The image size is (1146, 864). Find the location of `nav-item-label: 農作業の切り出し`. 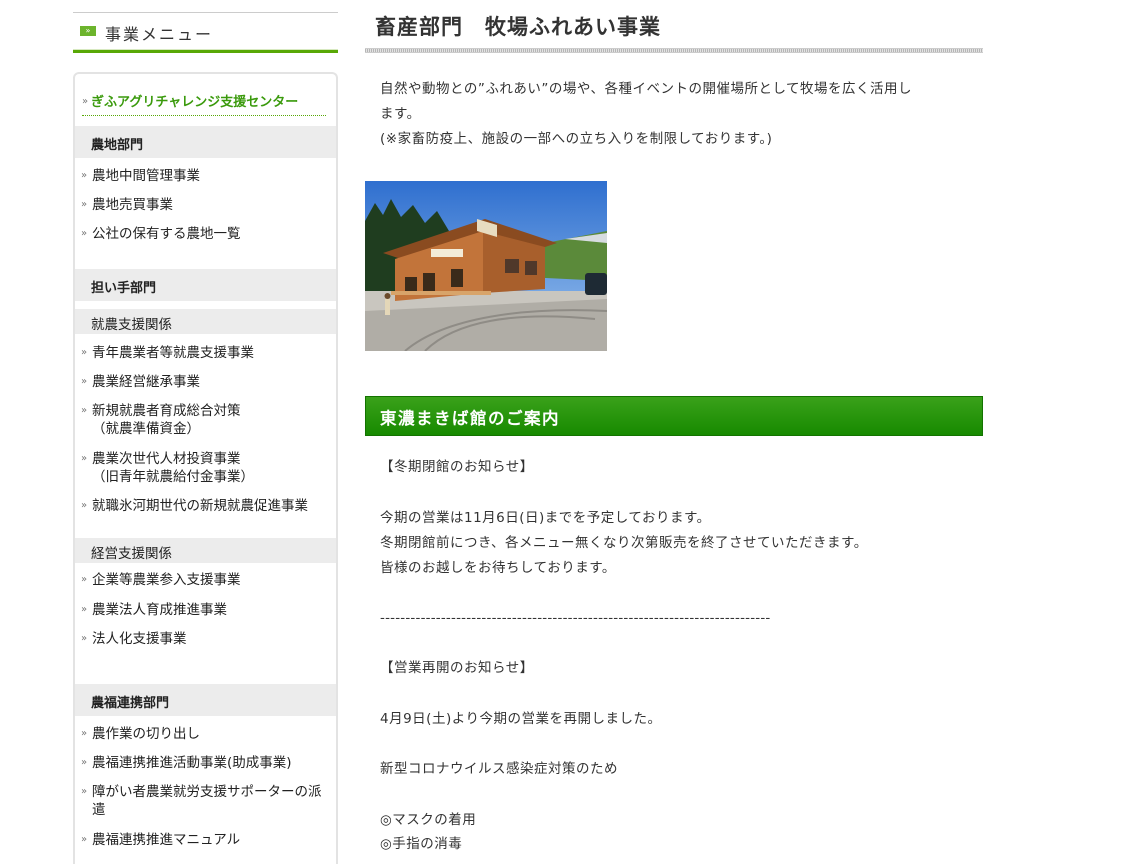

nav-item-label: 農作業の切り出し is located at coordinates (146, 734).